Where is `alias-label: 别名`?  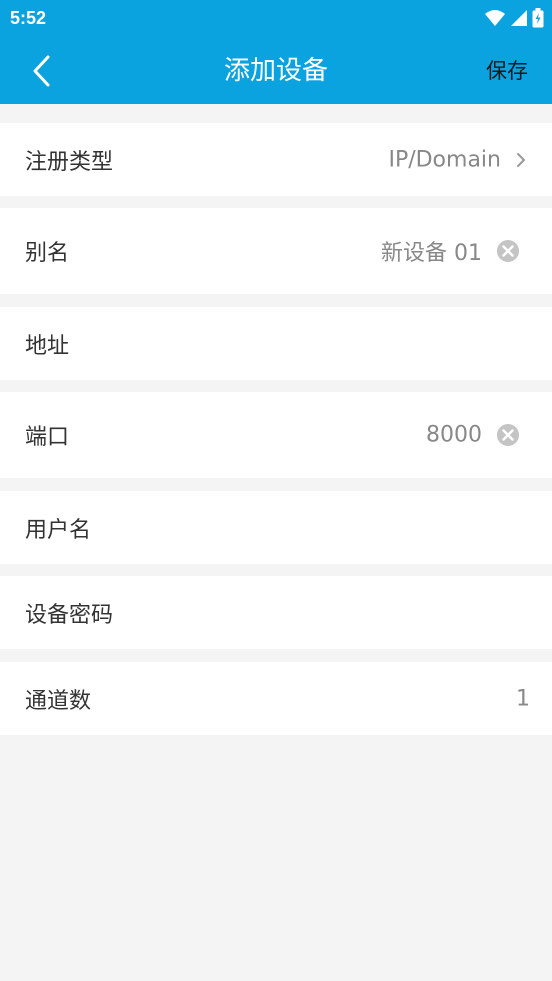 alias-label: 别名 is located at coordinates (47, 253).